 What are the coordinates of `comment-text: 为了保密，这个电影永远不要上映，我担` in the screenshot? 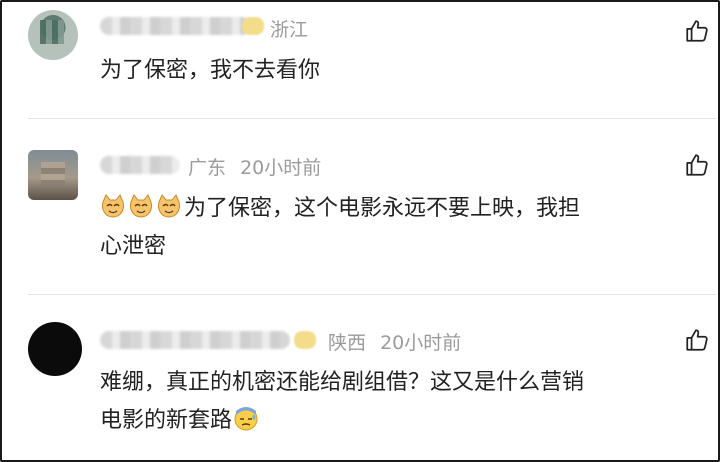 It's located at (382, 208).